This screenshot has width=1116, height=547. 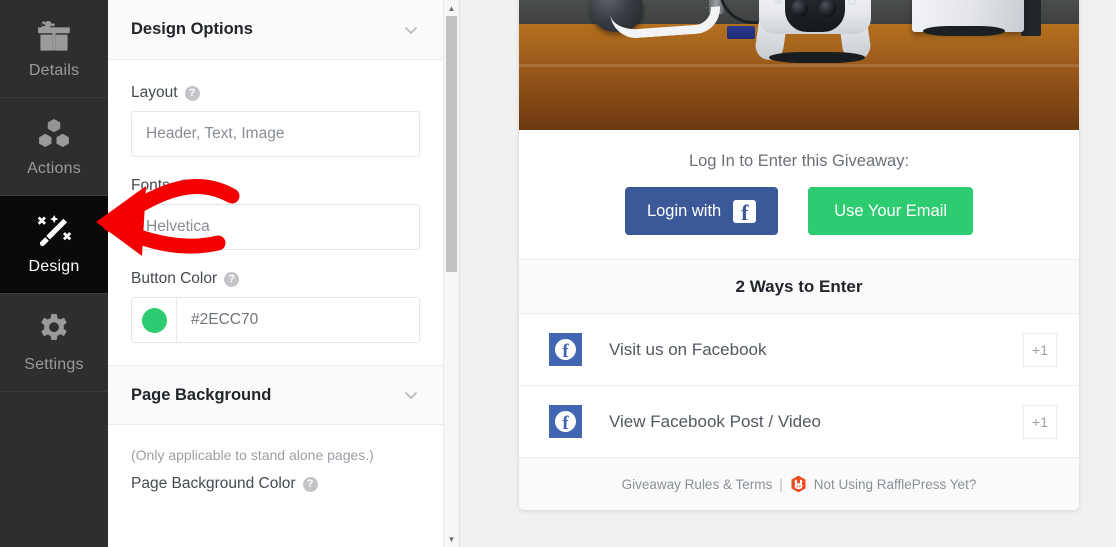 What do you see at coordinates (778, 2) in the screenshot?
I see `hero-controller-dpad` at bounding box center [778, 2].